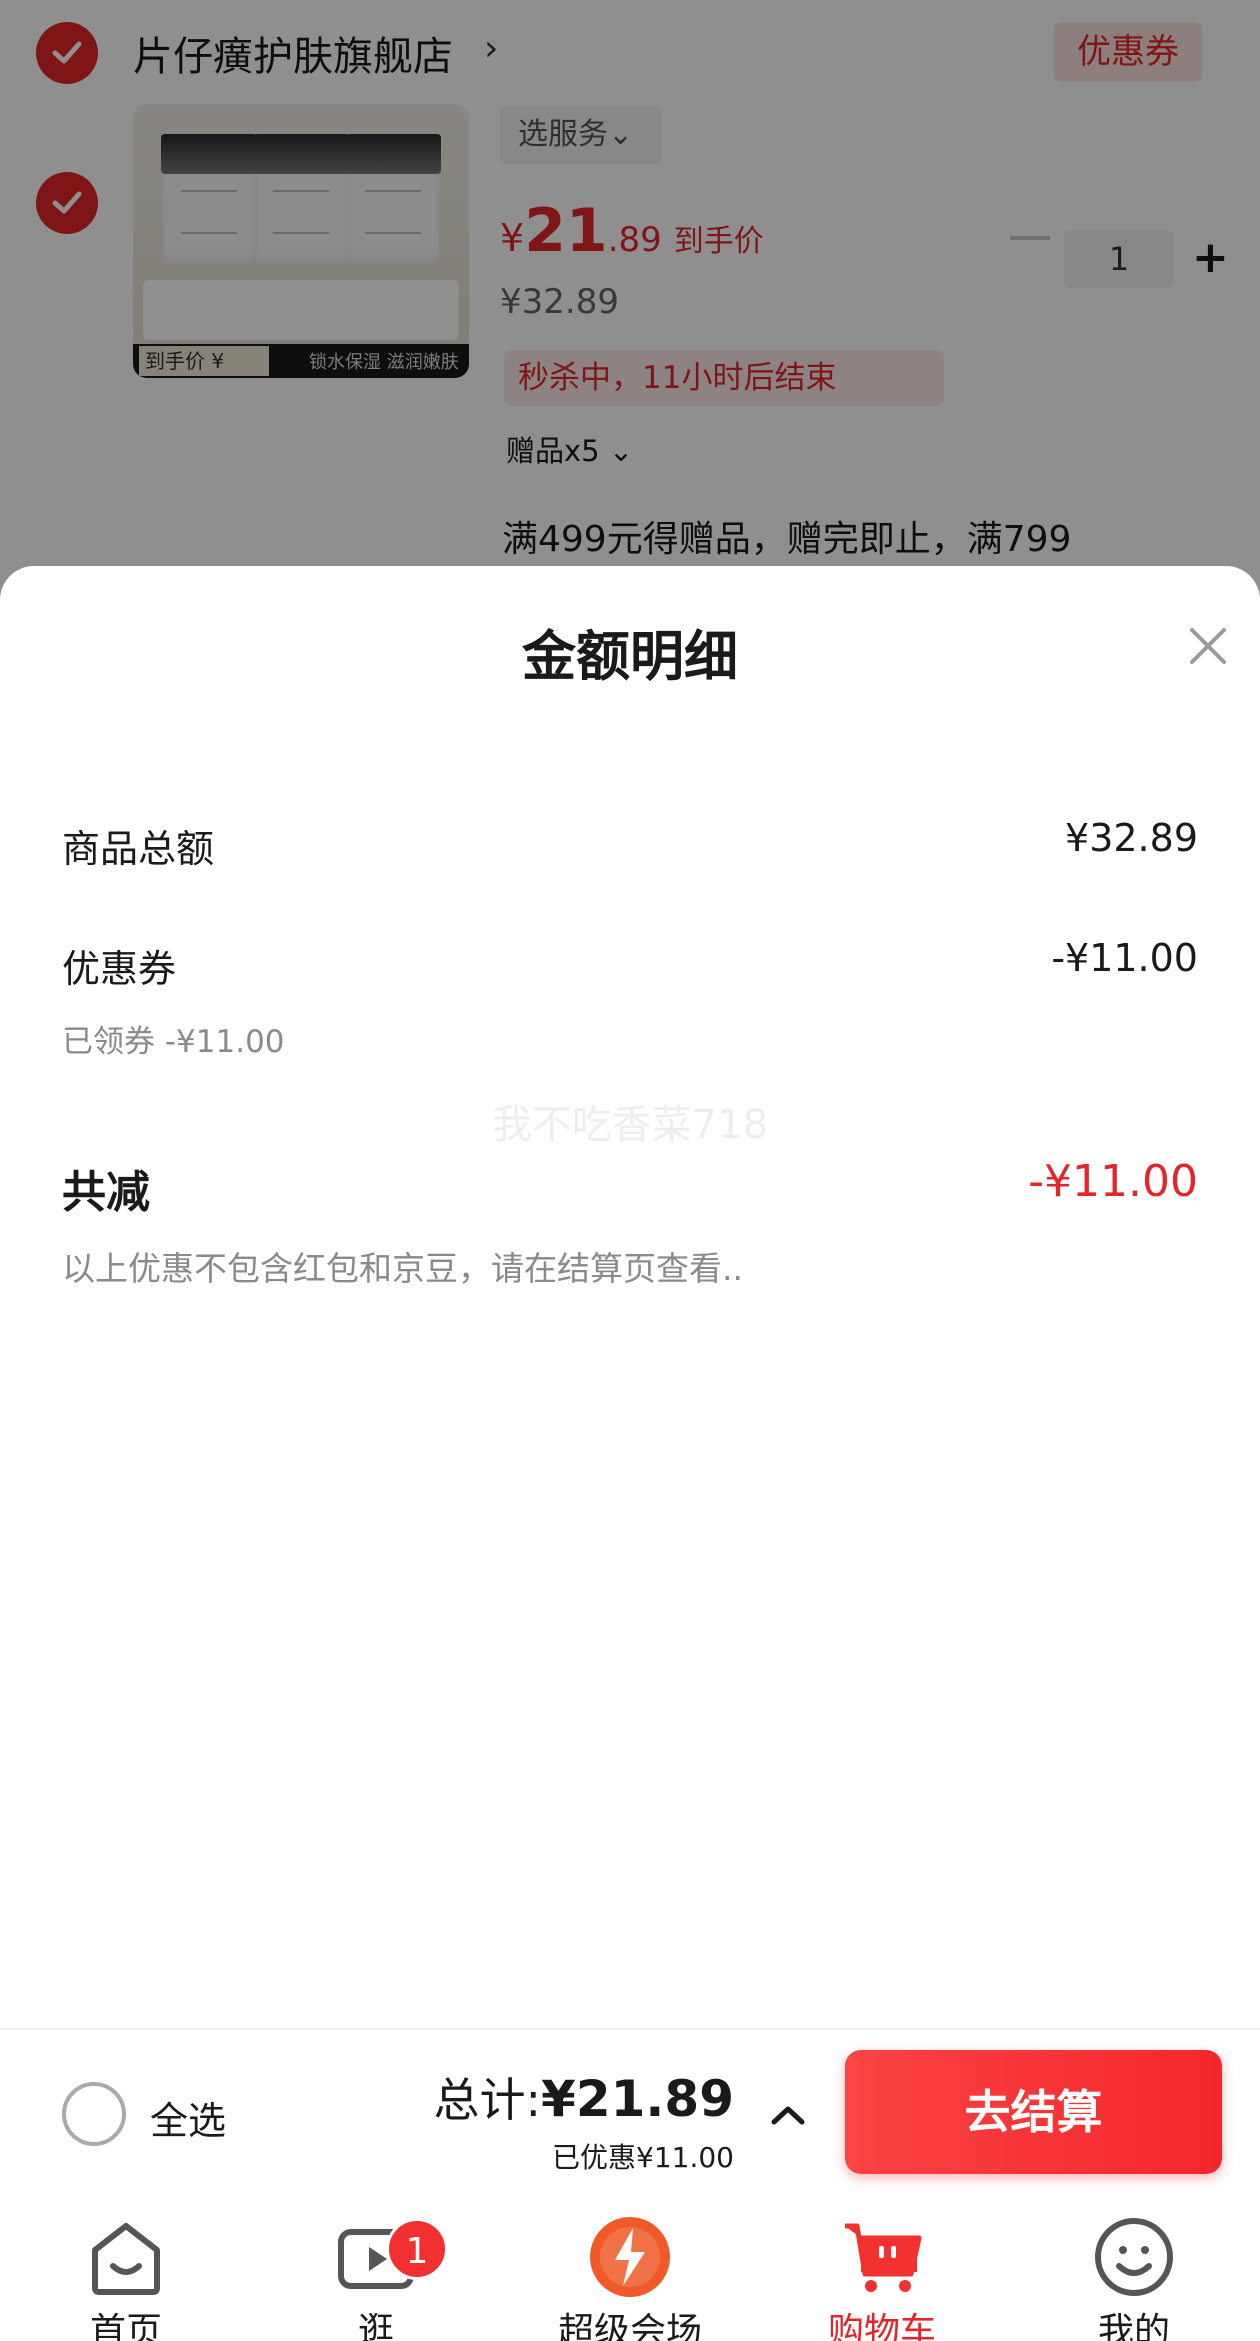 This screenshot has height=2341, width=1260. Describe the element at coordinates (487, 2100) in the screenshot. I see `total-prefix: 总计:` at that location.